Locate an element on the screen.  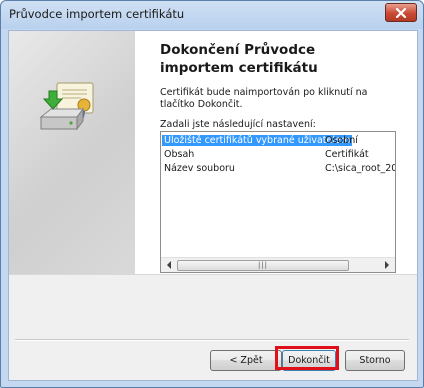
horizontal-scrollbar: ||| is located at coordinates (278, 264).